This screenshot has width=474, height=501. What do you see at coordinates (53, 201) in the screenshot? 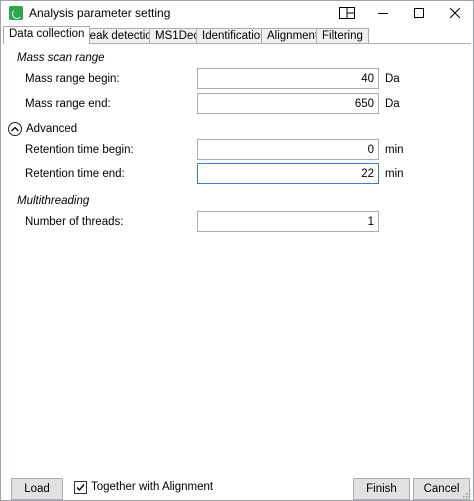
I see `multithreading-section-label: Multithreading` at bounding box center [53, 201].